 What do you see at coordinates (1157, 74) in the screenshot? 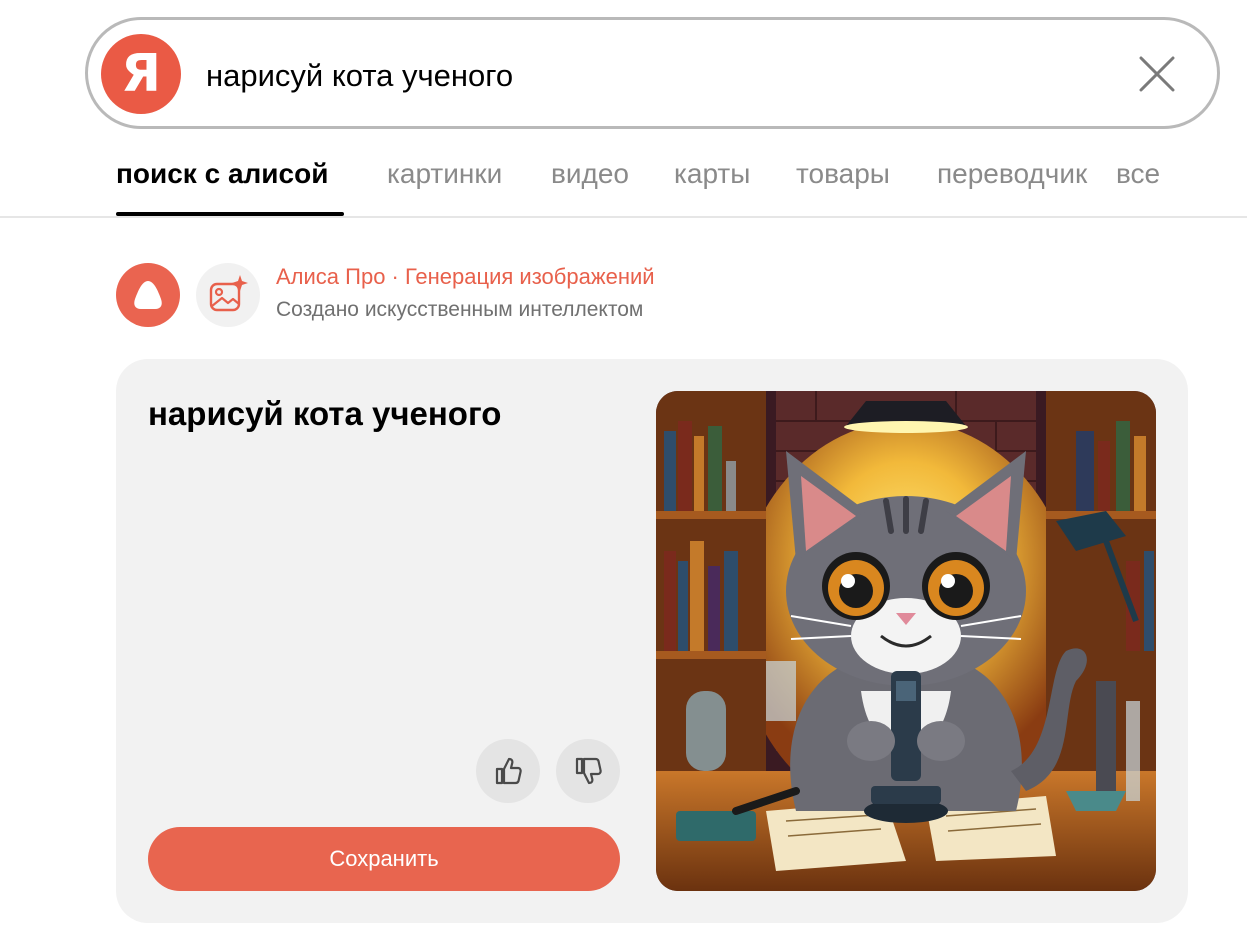
I see `close-icon` at bounding box center [1157, 74].